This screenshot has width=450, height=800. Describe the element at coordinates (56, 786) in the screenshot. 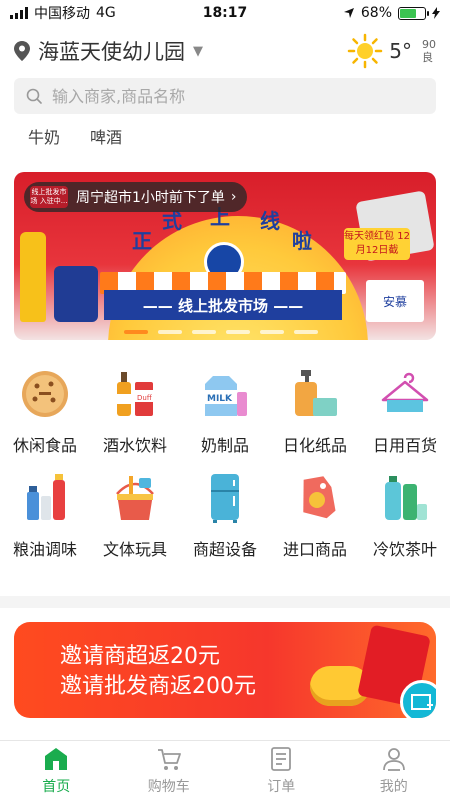

I see `tab-label: 首页` at that location.